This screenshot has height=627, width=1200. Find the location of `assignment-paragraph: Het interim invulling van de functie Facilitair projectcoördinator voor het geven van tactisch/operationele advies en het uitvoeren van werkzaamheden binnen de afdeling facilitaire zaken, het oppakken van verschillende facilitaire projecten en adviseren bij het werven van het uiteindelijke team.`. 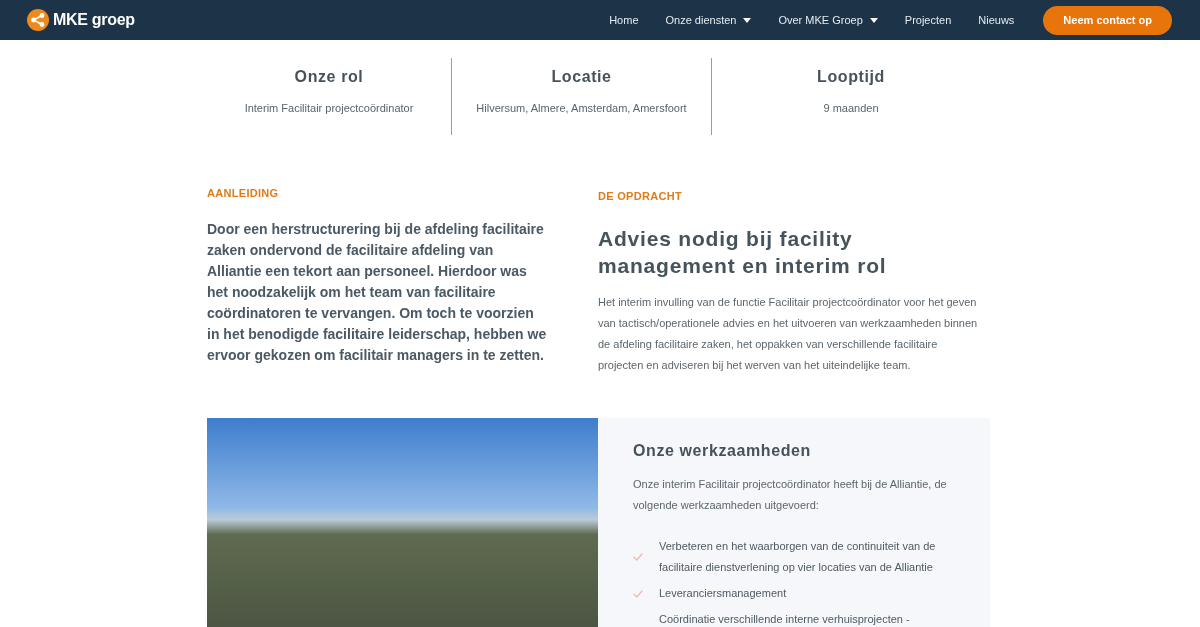

assignment-paragraph: Het interim invulling van de functie Facilitair projectcoördinator voor het geven van tactisch/operationele advies en het uitvoeren van werkzaamheden binnen de afdeling facilitaire zaken, het oppakken van verschillende facilitaire projecten en adviseren bij het werven van het uiteindelijke team. is located at coordinates (788, 334).